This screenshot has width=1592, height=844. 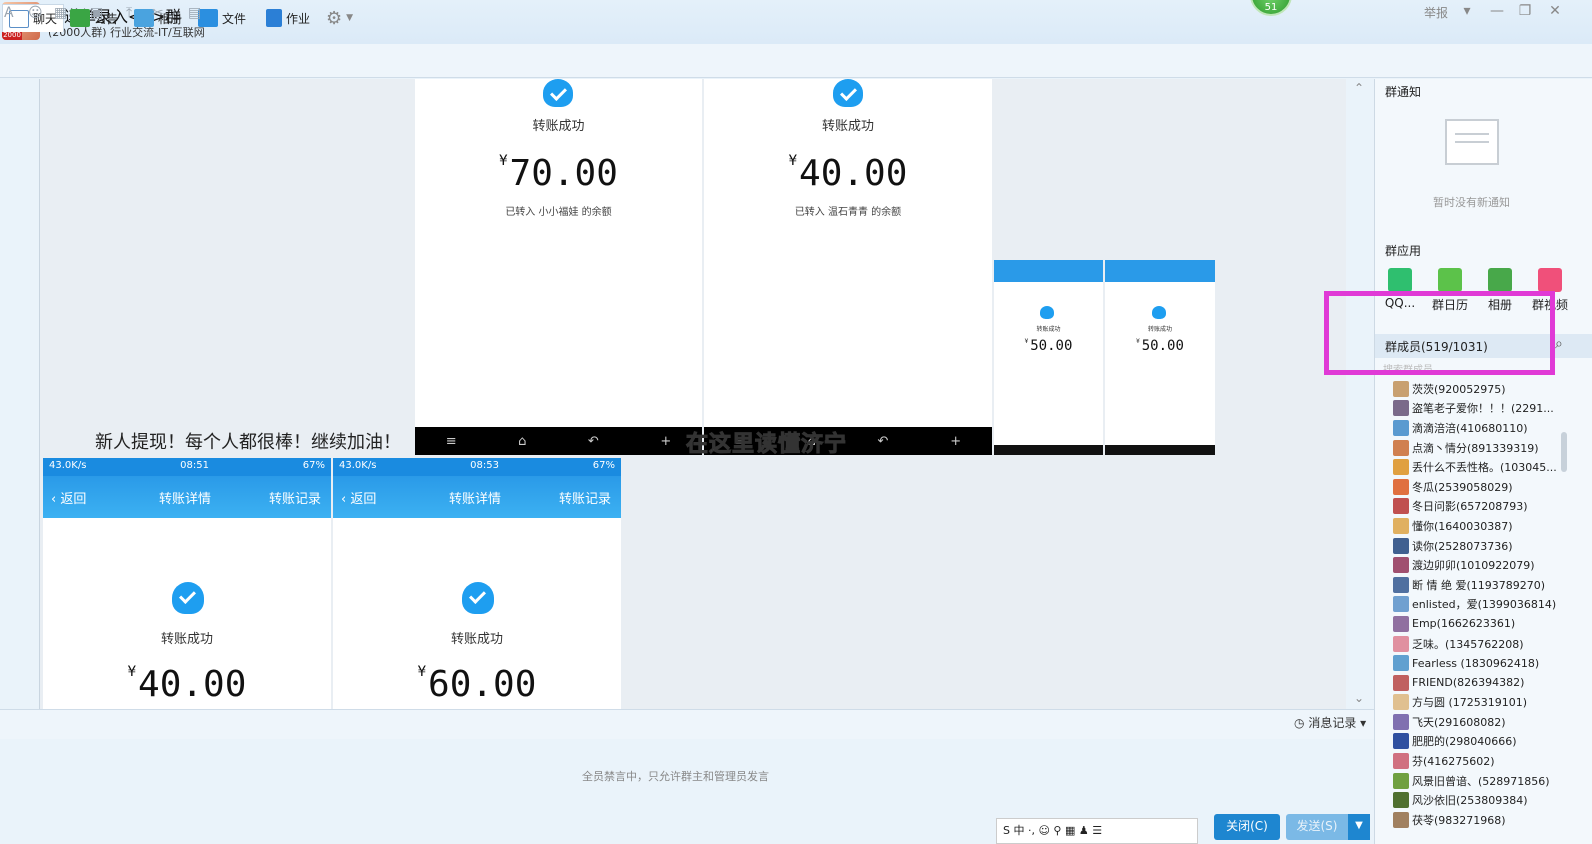 I want to click on image-icon: ▣, so click(x=96, y=13).